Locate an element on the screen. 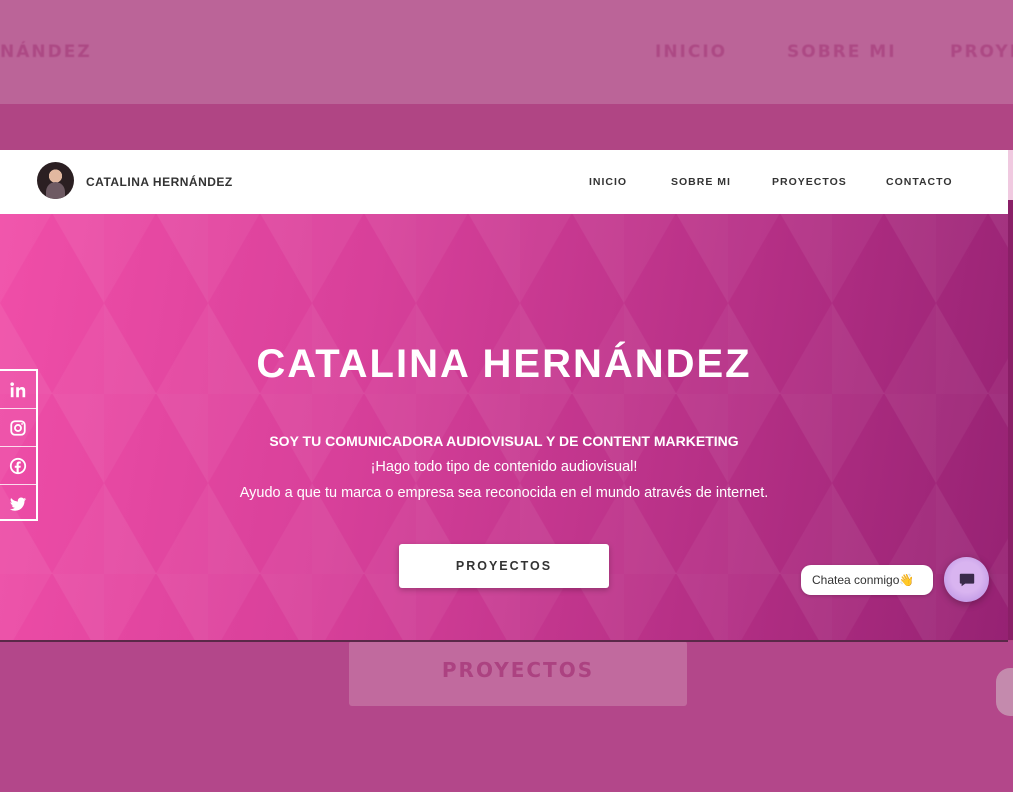  background-band is located at coordinates (506, 127).